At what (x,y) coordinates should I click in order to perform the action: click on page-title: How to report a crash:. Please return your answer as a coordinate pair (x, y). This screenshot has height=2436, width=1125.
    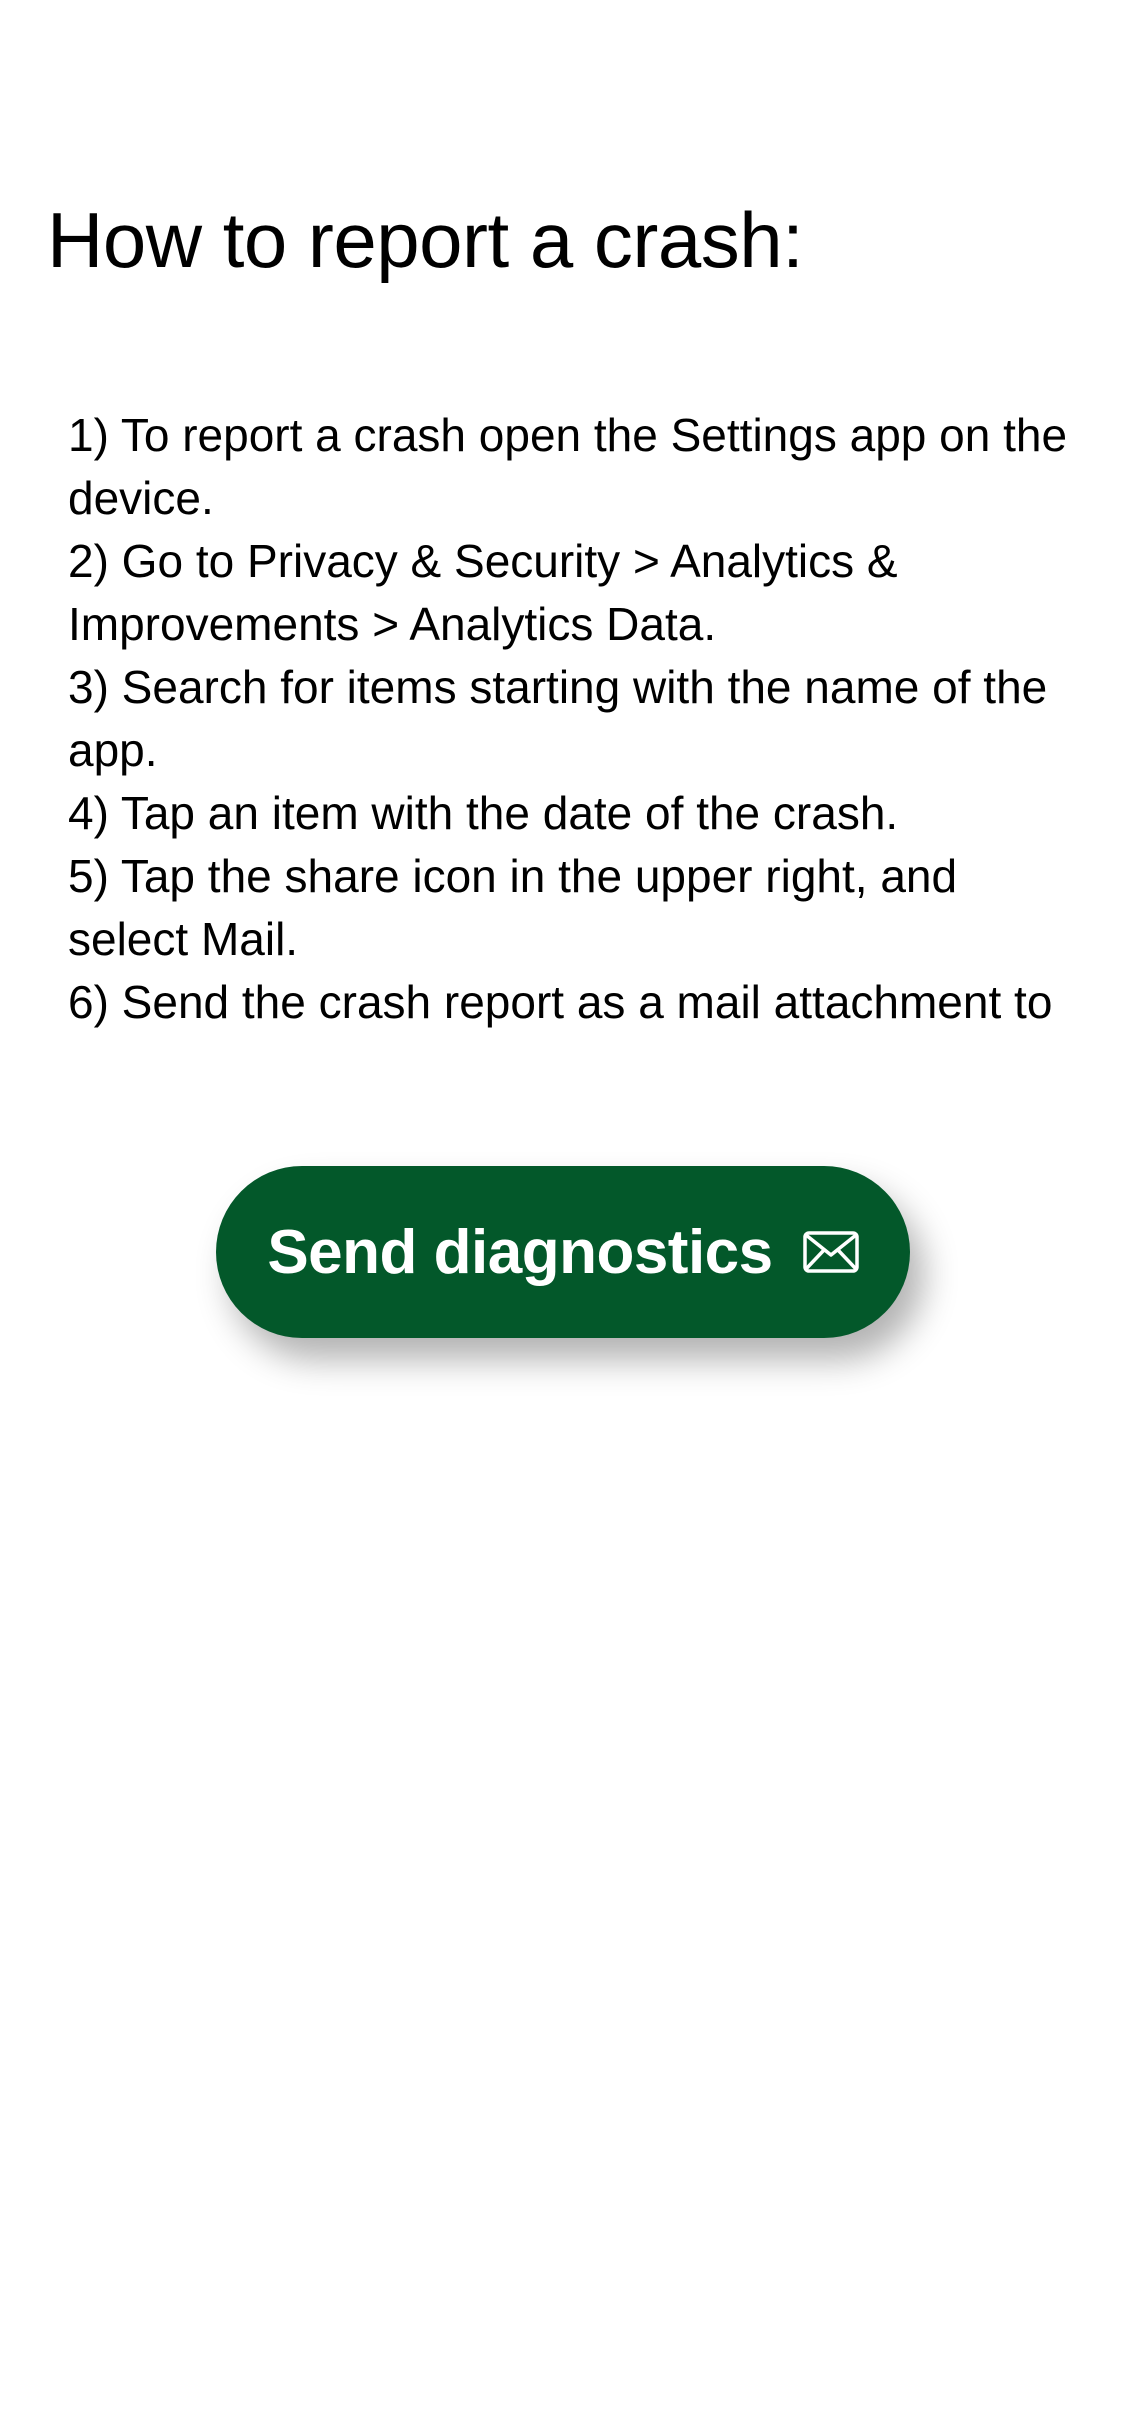
    Looking at the image, I should click on (425, 240).